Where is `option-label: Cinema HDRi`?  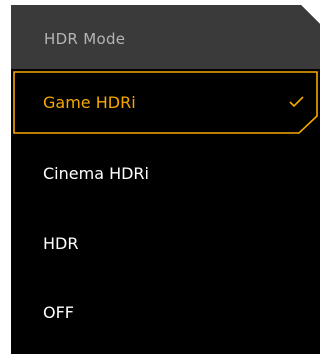
option-label: Cinema HDRi is located at coordinates (96, 173).